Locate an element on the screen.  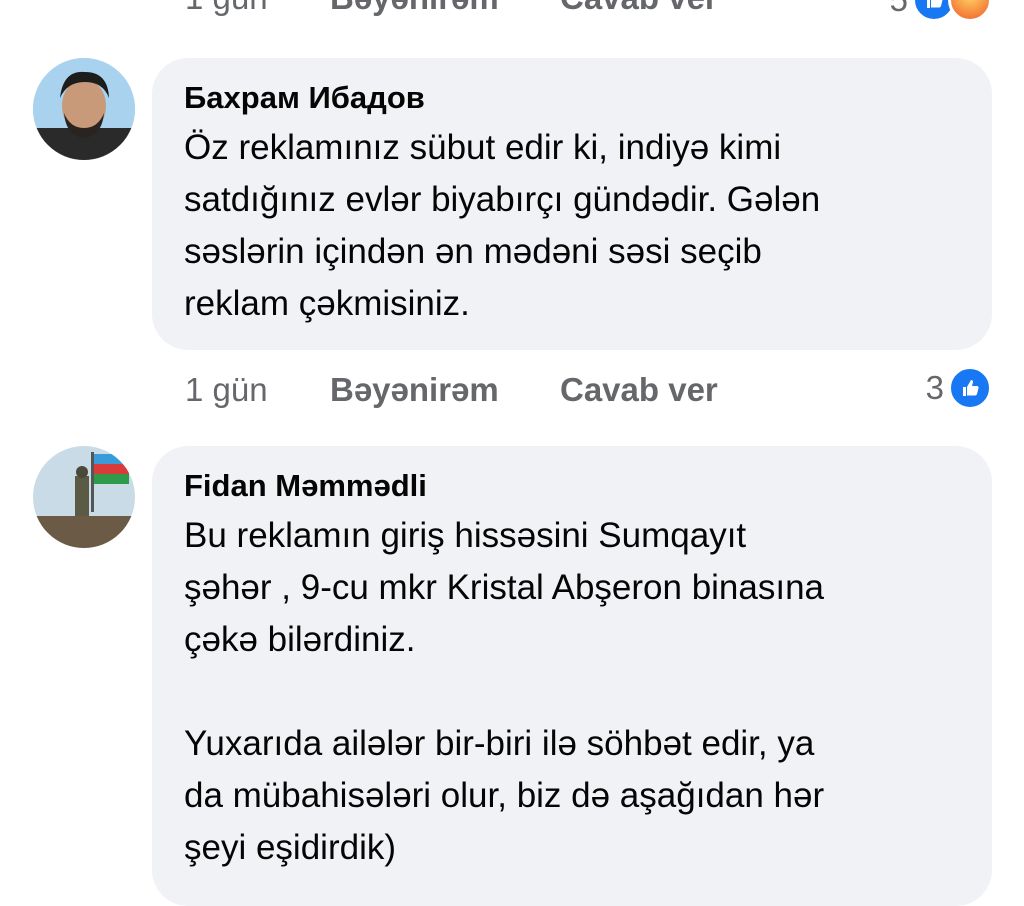
reaction-count: 5 is located at coordinates (899, 9).